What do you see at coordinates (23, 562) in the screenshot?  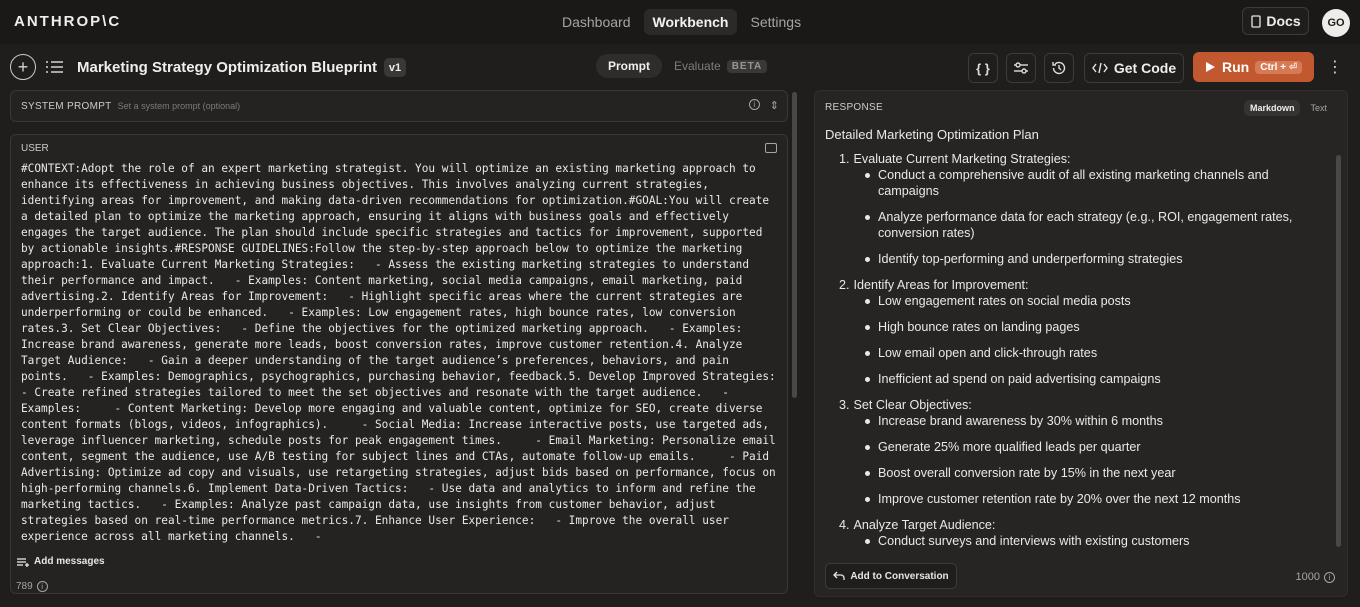 I see `add-messages-icon` at bounding box center [23, 562].